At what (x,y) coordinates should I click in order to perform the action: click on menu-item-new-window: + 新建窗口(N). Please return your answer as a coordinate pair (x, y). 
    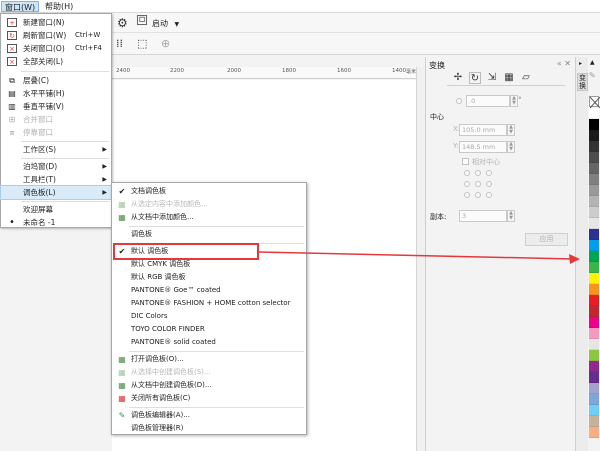
    Looking at the image, I should click on (56, 22).